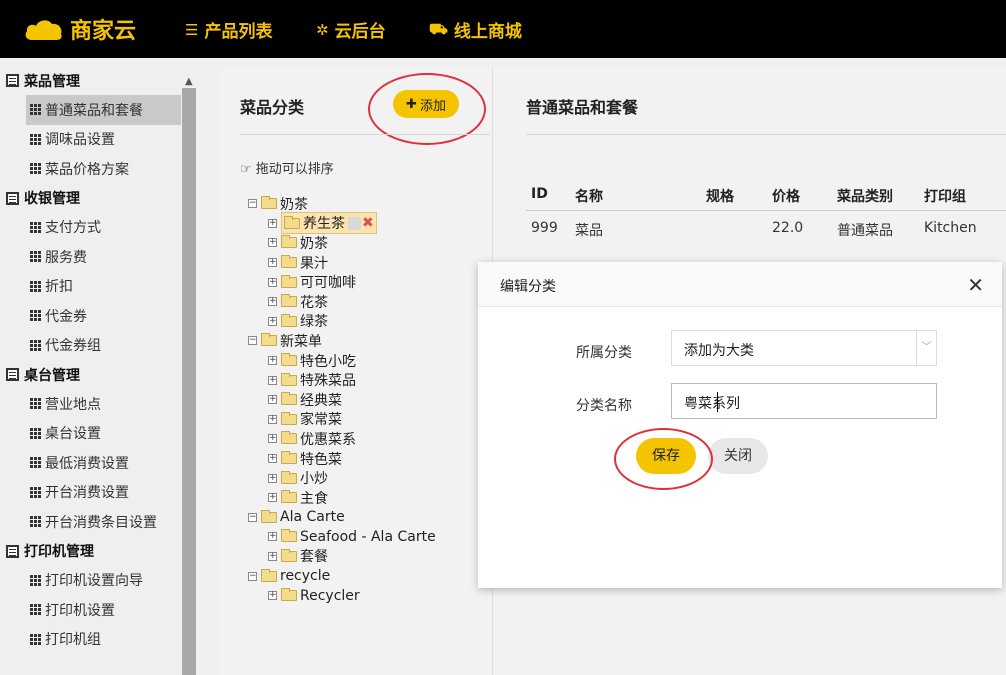 The height and width of the screenshot is (675, 1006). What do you see at coordinates (786, 197) in the screenshot?
I see `col-header-price: 价格` at bounding box center [786, 197].